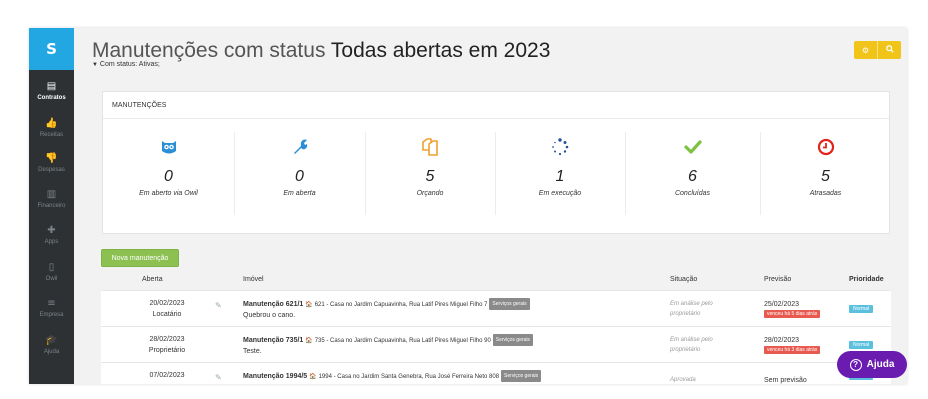  What do you see at coordinates (692, 147) in the screenshot?
I see `check-icon` at bounding box center [692, 147].